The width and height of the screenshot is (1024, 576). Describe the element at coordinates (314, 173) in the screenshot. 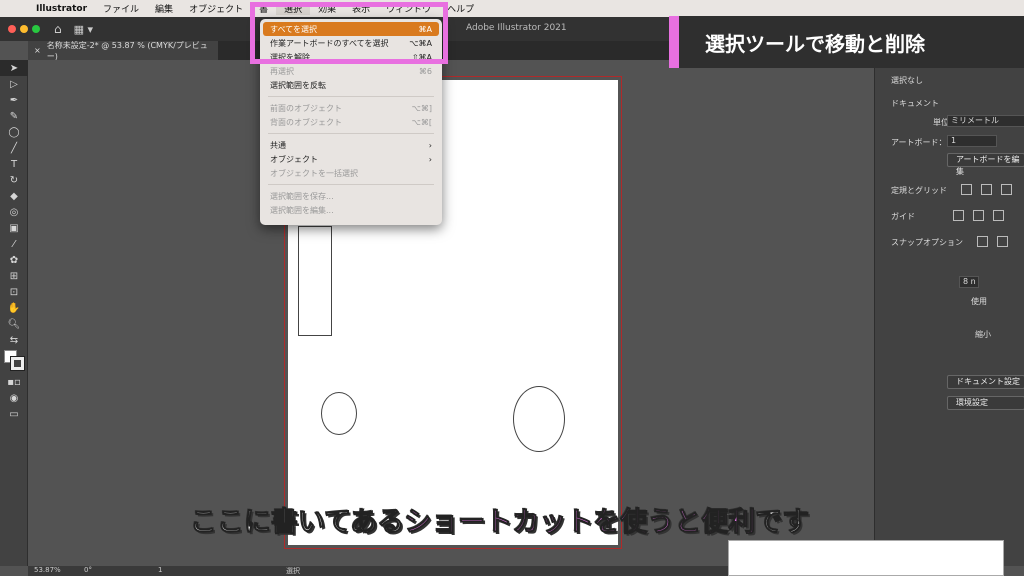

I see `menu-item-start-global-edit: オブジェクトを一括選択` at that location.